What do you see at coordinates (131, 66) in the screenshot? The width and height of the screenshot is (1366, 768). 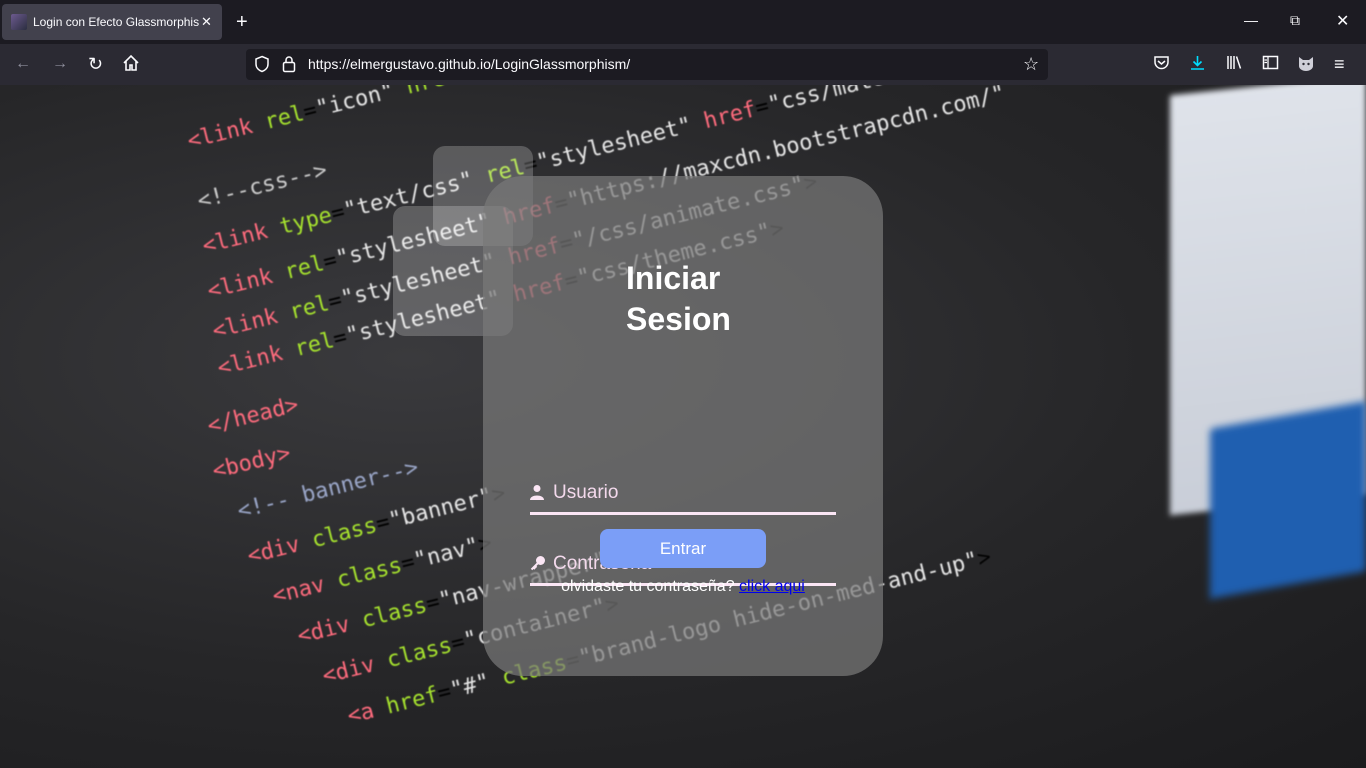 I see `home-icon` at bounding box center [131, 66].